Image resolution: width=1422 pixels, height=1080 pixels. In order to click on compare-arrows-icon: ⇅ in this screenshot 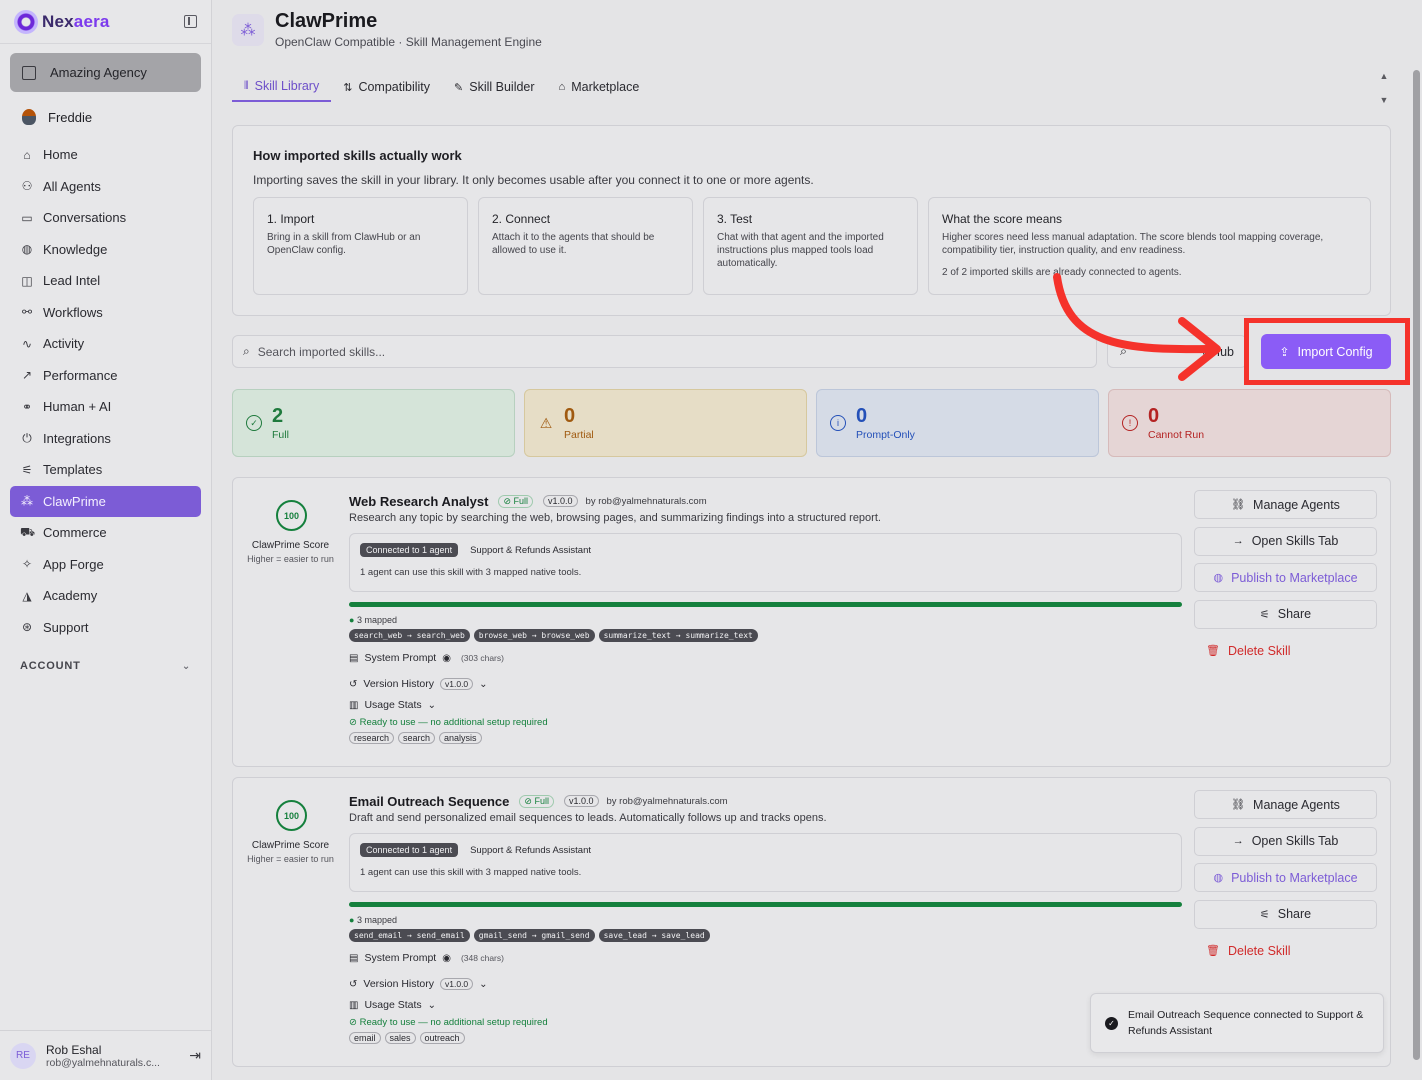, I will do `click(348, 87)`.